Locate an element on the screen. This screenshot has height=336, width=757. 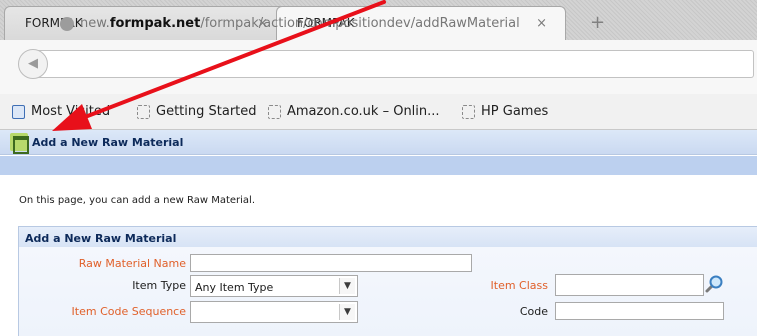
bookmark-label: HP Games is located at coordinates (515, 111).